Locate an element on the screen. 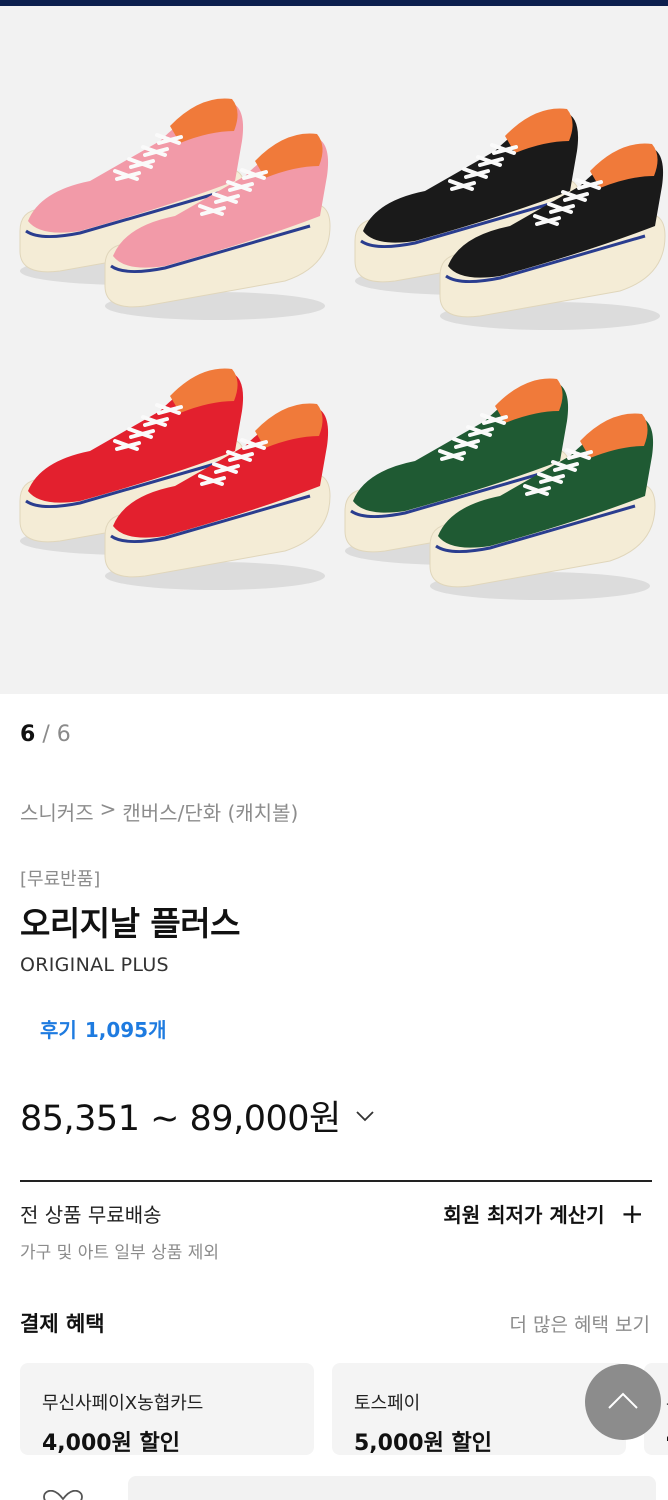  review-link: 후기 1,095개 is located at coordinates (103, 1028).